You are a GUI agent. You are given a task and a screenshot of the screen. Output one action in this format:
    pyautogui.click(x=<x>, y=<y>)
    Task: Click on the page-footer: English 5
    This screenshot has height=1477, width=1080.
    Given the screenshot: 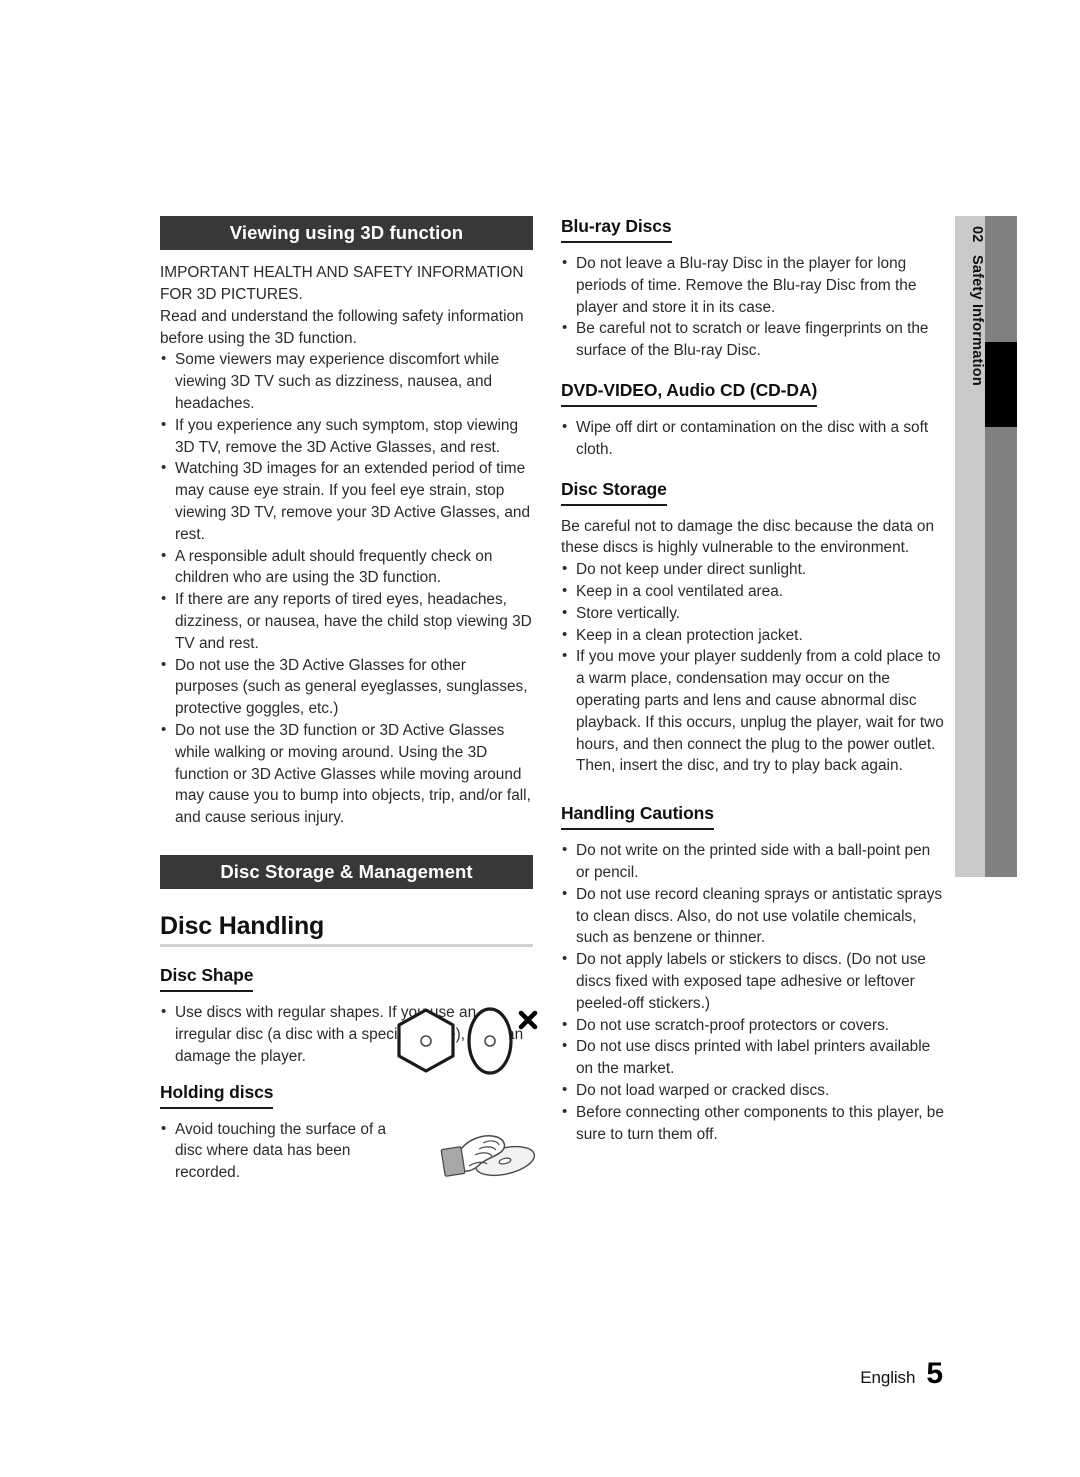 What is the action you would take?
    pyautogui.click(x=901, y=1374)
    